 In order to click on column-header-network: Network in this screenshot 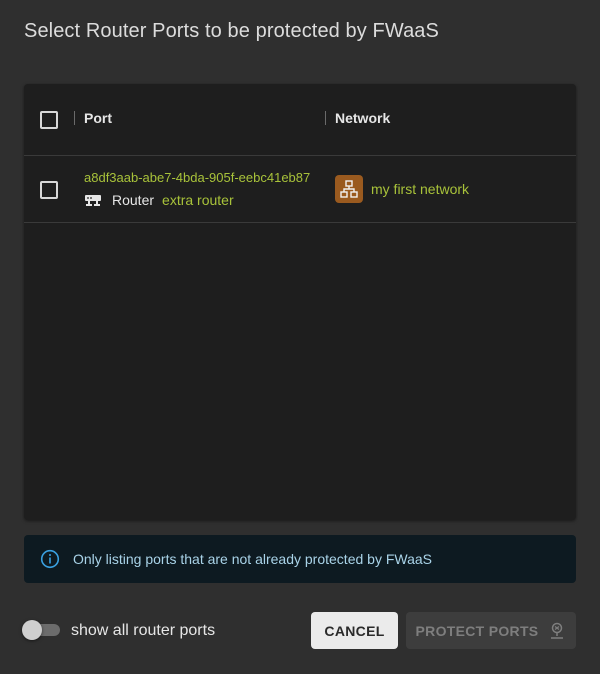, I will do `click(445, 118)`.